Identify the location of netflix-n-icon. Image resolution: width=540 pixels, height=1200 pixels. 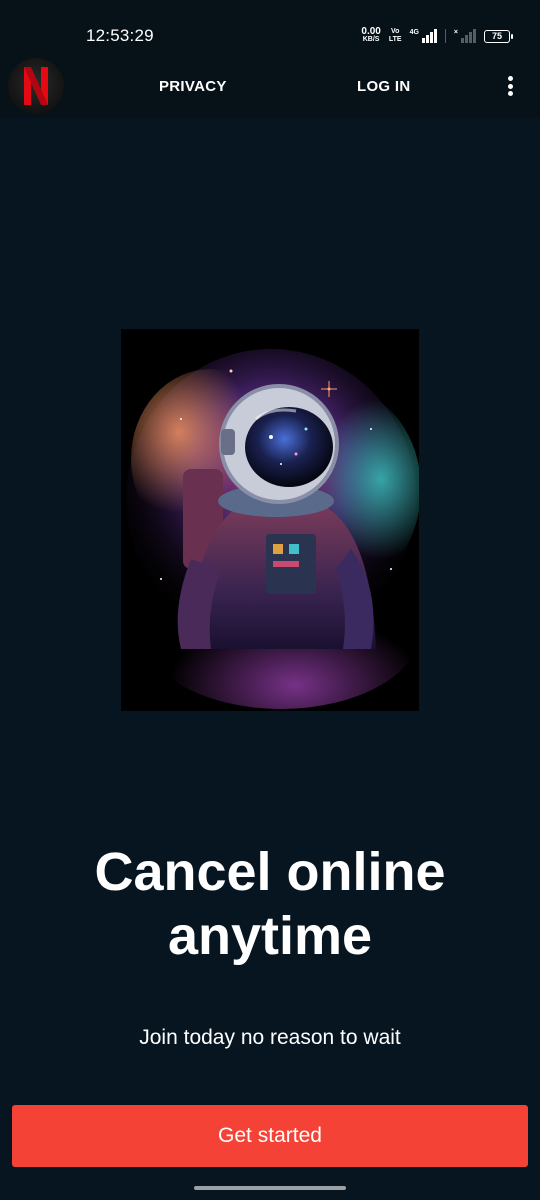
(36, 86).